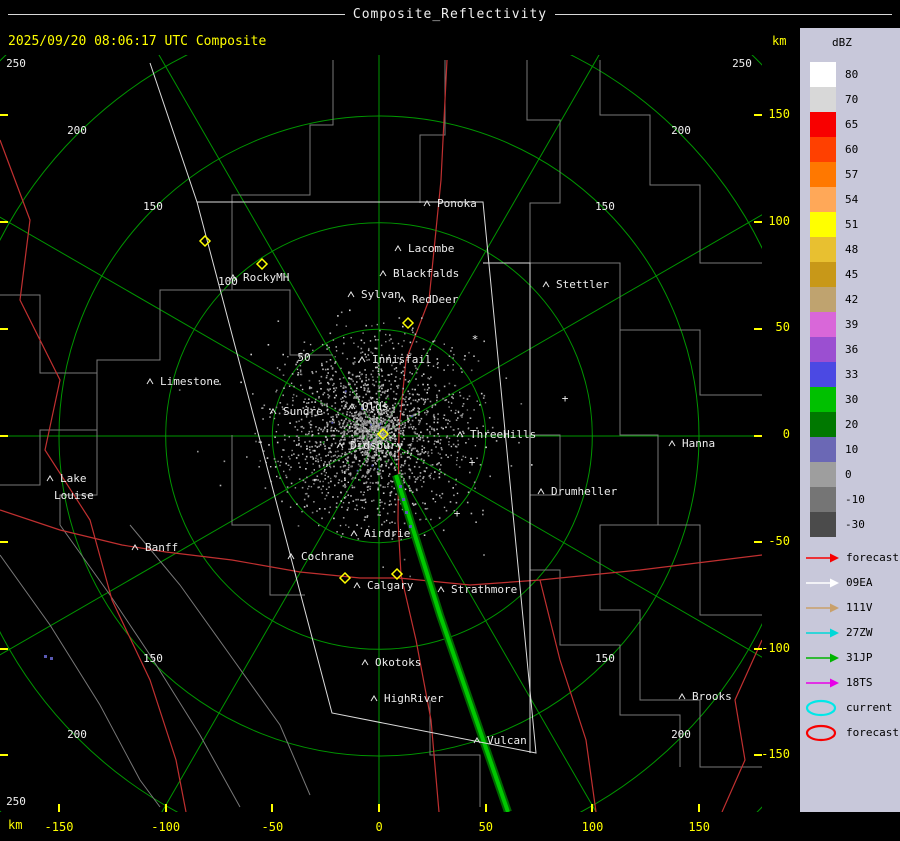  I want to click on colorbar-row: -30, so click(837, 524).